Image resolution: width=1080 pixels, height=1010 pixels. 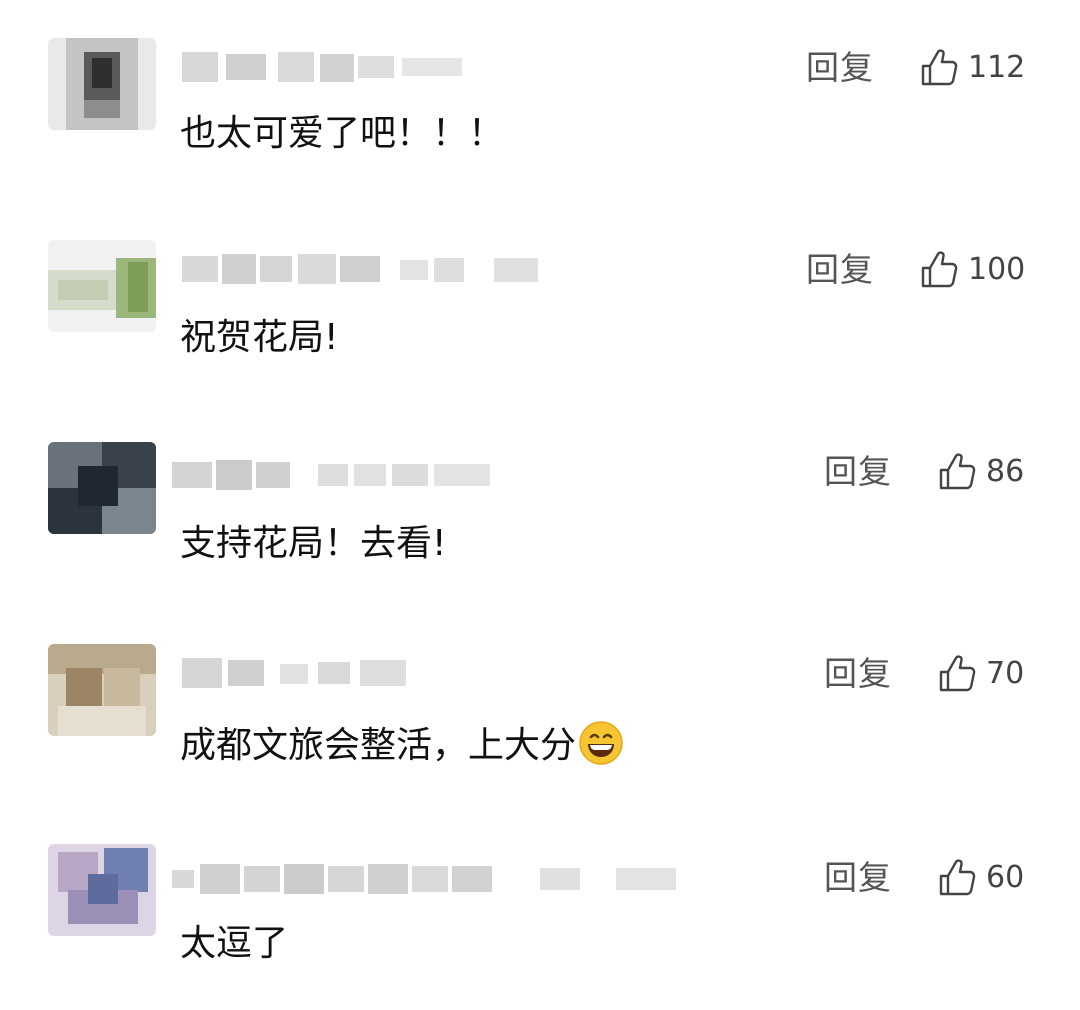 What do you see at coordinates (980, 674) in the screenshot?
I see `like-button: 70` at bounding box center [980, 674].